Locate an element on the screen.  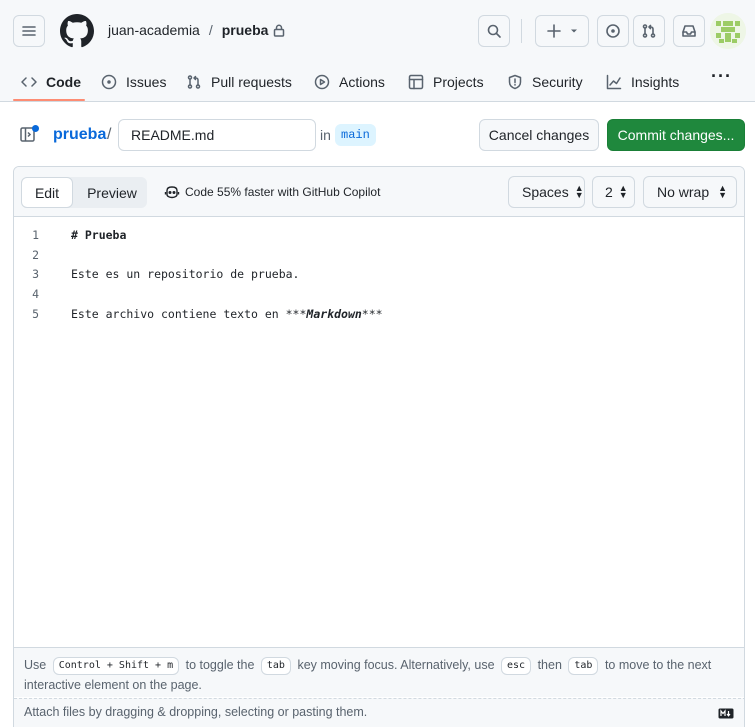
wrap-mode-select: No wrap ▲ ▼ is located at coordinates (690, 192).